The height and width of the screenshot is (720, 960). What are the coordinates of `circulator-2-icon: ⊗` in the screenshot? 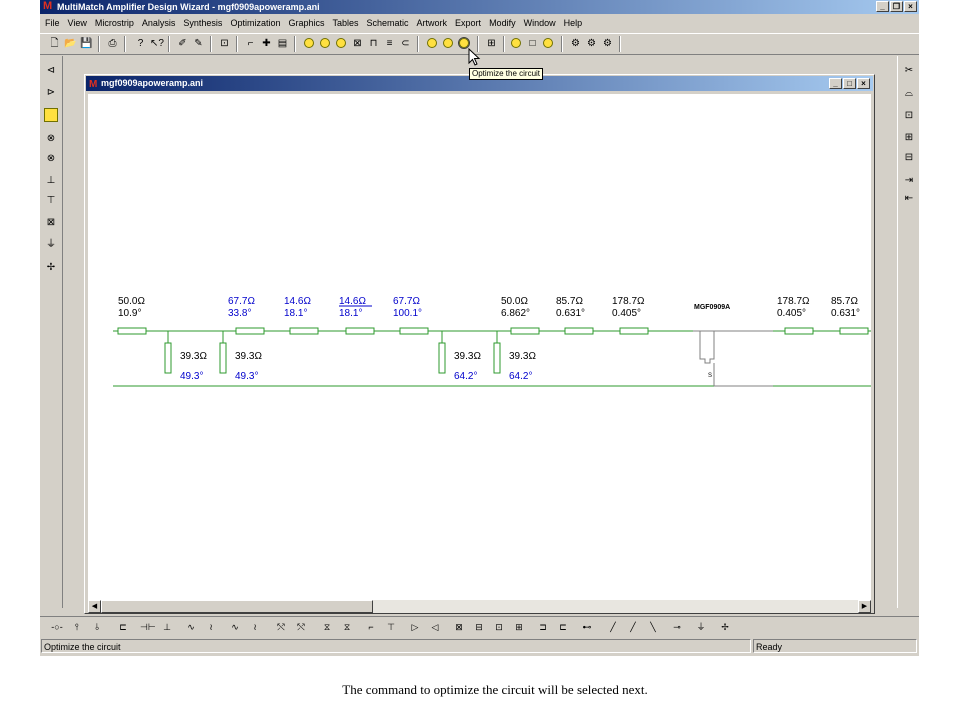 It's located at (51, 159).